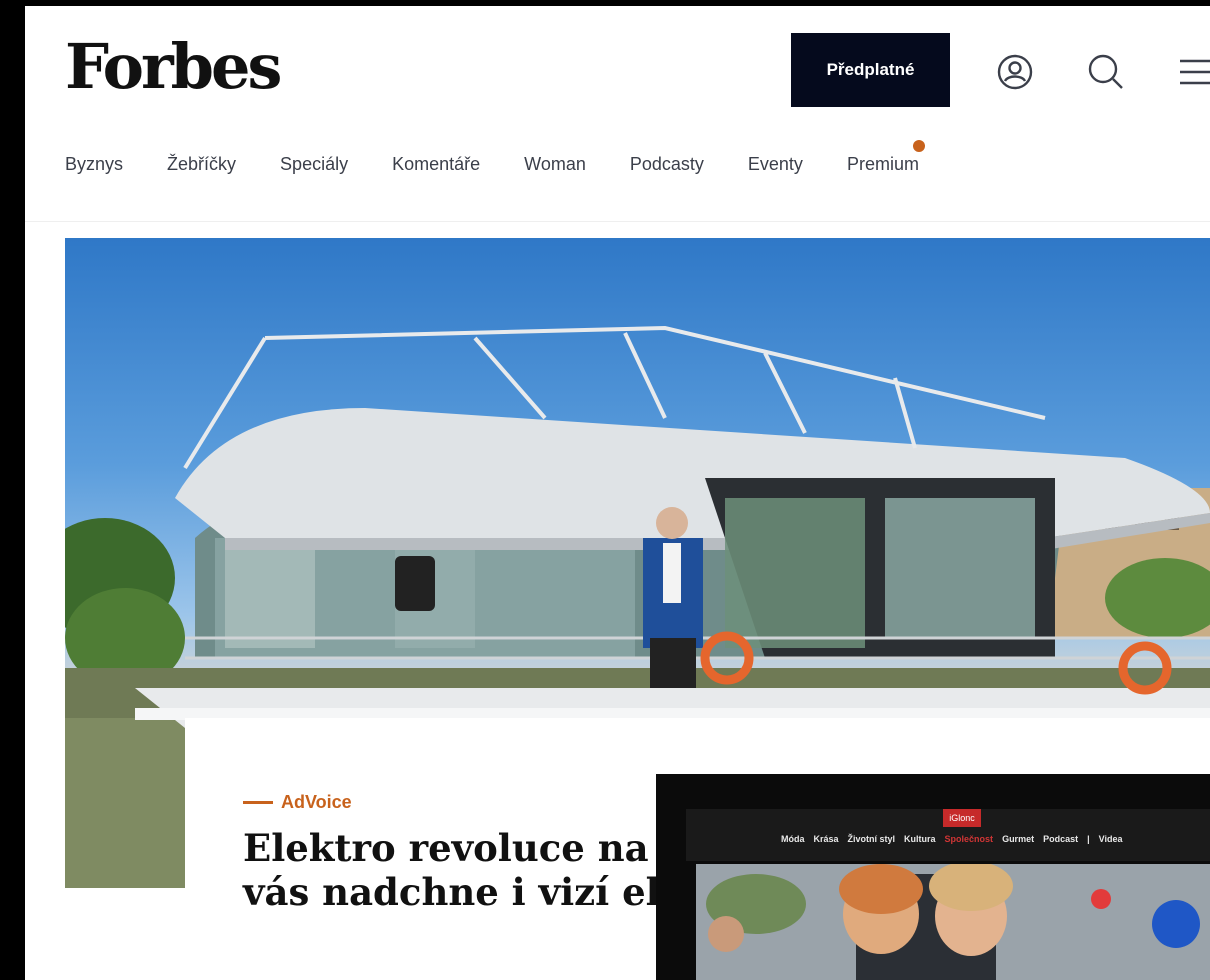 Image resolution: width=1210 pixels, height=980 pixels. I want to click on category-dash, so click(258, 802).